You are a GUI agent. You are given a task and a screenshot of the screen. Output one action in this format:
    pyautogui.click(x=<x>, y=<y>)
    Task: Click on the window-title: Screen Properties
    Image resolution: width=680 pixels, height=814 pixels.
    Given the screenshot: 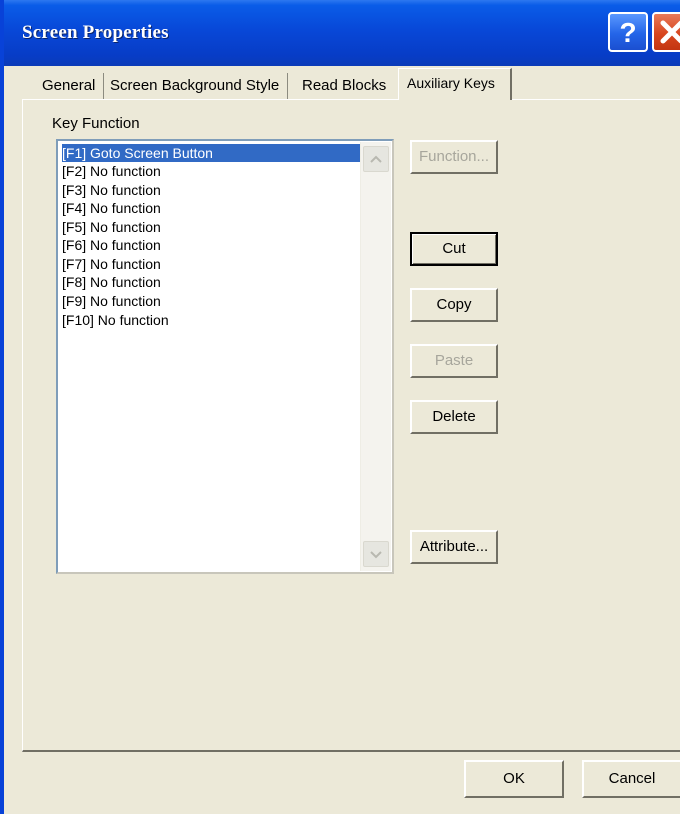 What is the action you would take?
    pyautogui.click(x=95, y=32)
    